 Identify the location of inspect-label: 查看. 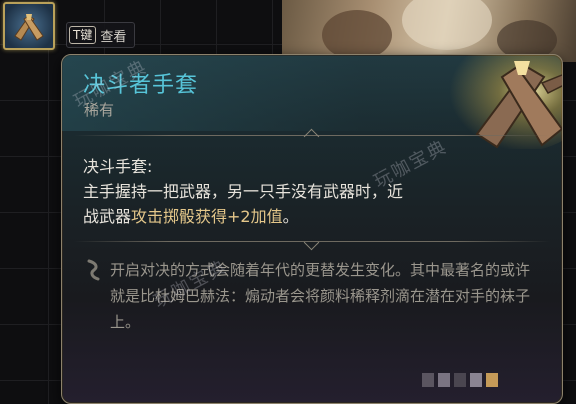
(113, 37).